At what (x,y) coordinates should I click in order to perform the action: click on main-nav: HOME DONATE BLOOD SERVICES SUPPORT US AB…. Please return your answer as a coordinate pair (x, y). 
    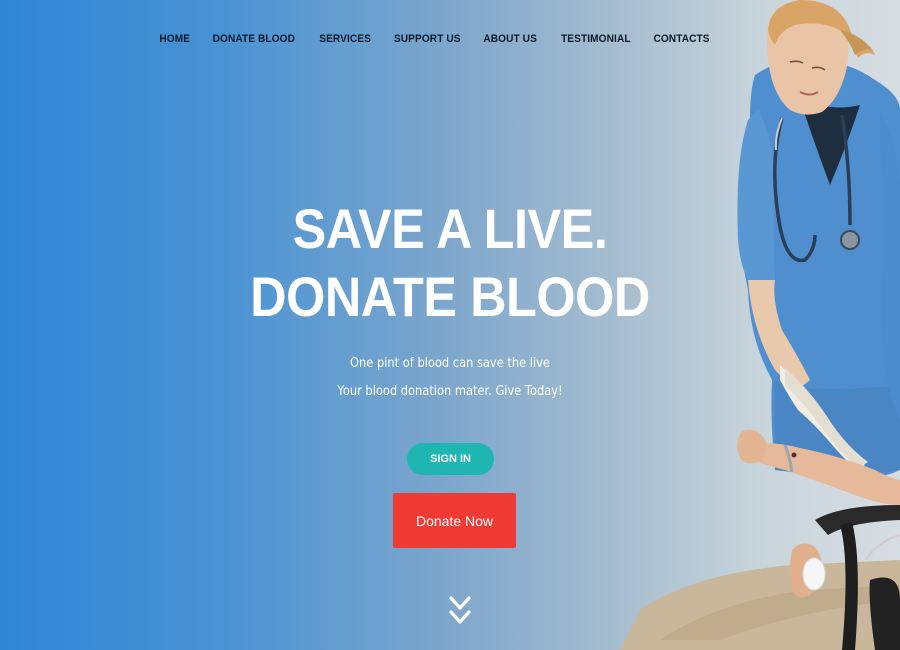
    Looking at the image, I should click on (435, 39).